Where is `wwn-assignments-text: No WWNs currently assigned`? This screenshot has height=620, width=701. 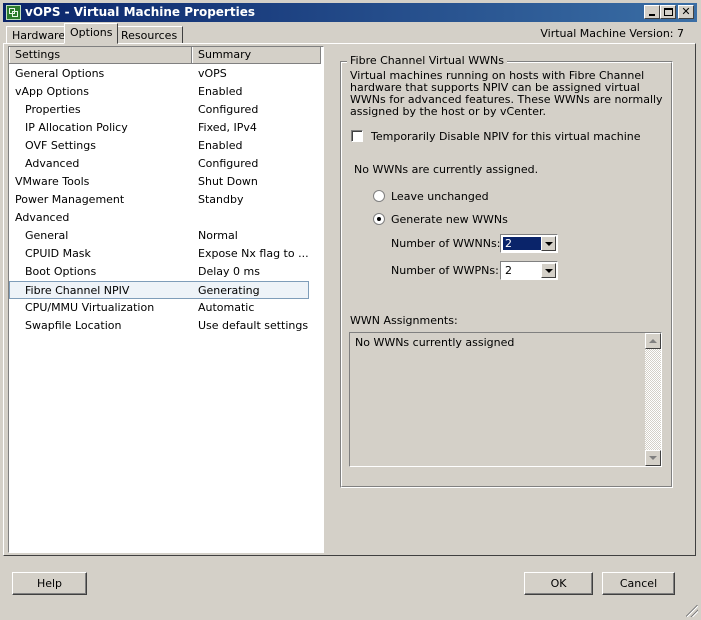 wwn-assignments-text: No WWNs currently assigned is located at coordinates (435, 342).